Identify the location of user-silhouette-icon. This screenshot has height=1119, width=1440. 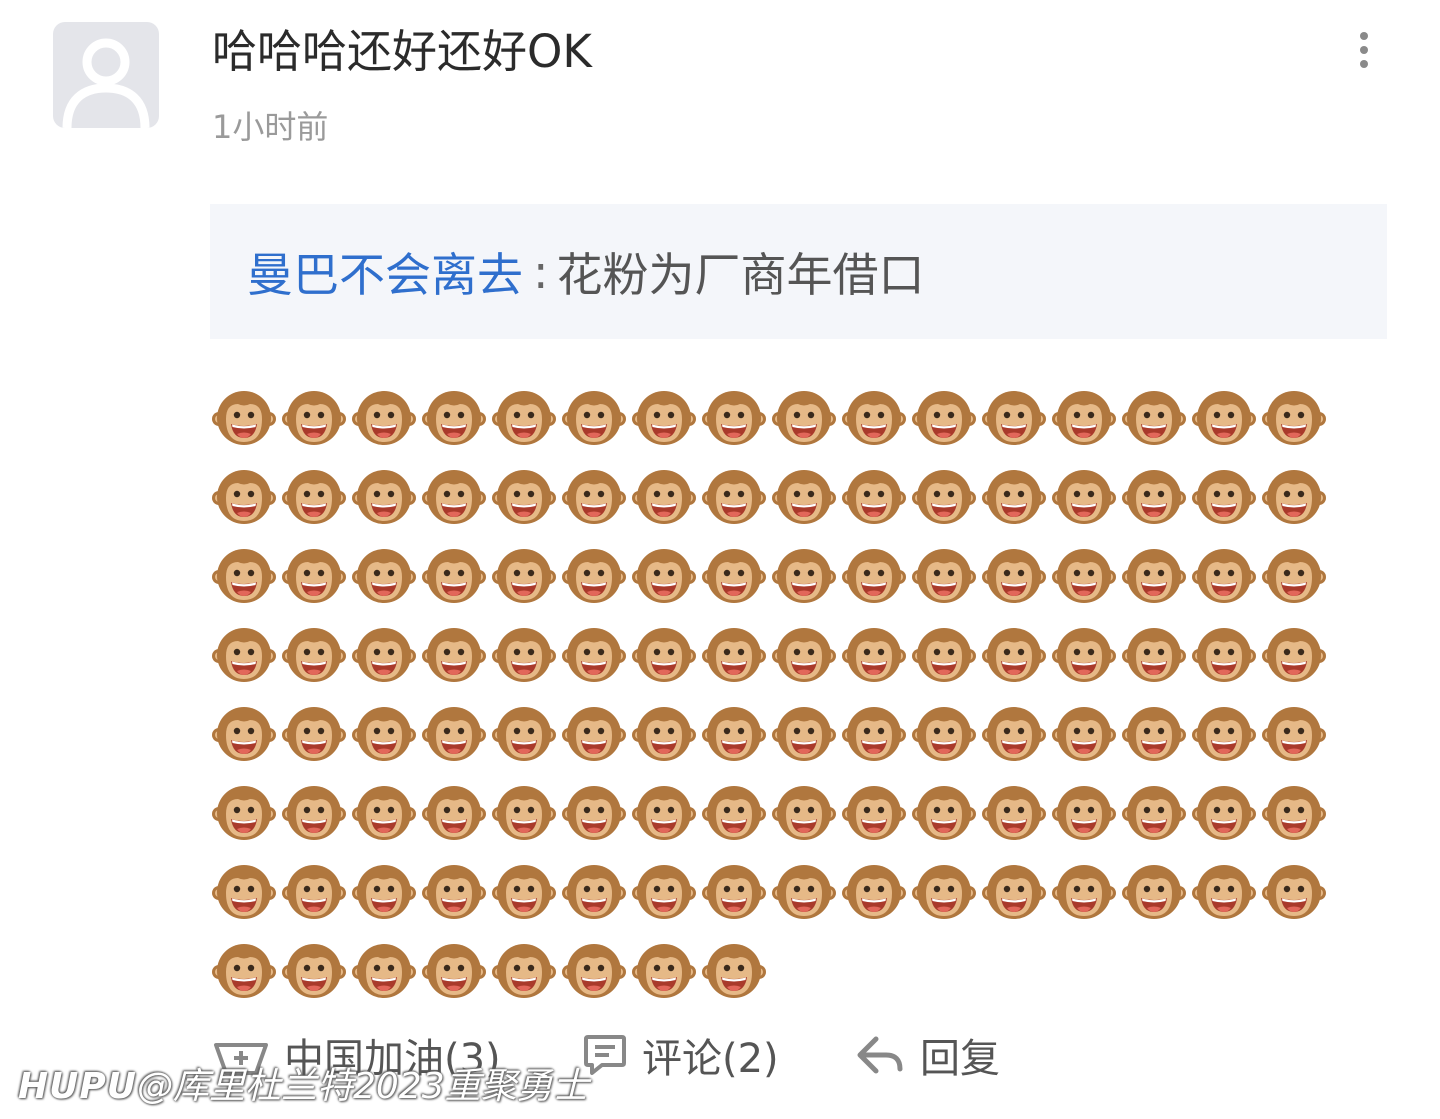
(106, 83).